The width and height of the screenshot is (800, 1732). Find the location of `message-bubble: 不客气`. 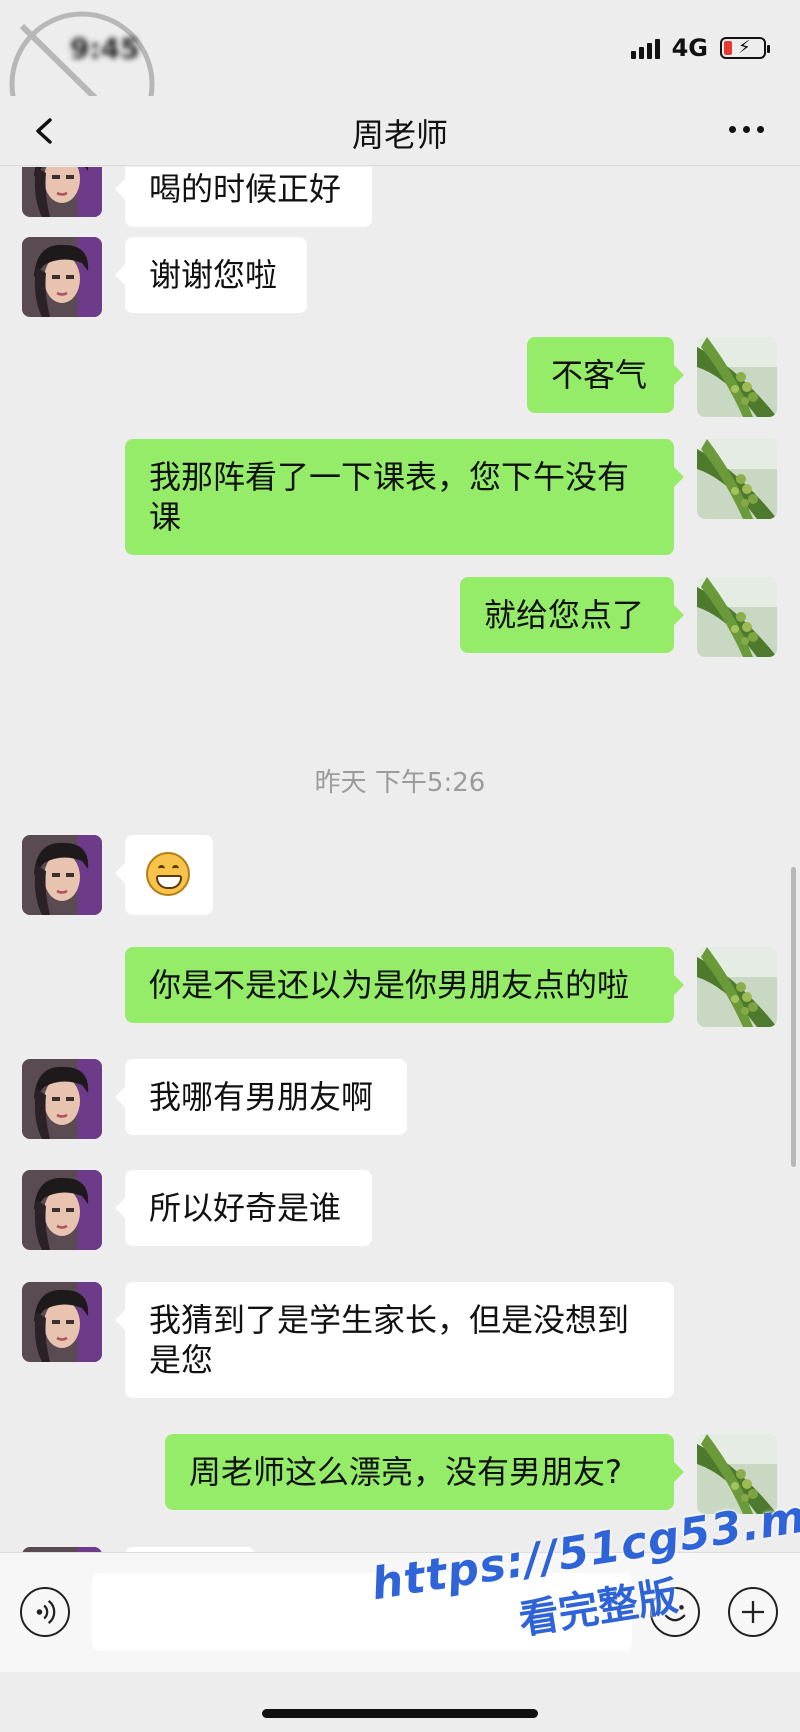

message-bubble: 不客气 is located at coordinates (605, 375).